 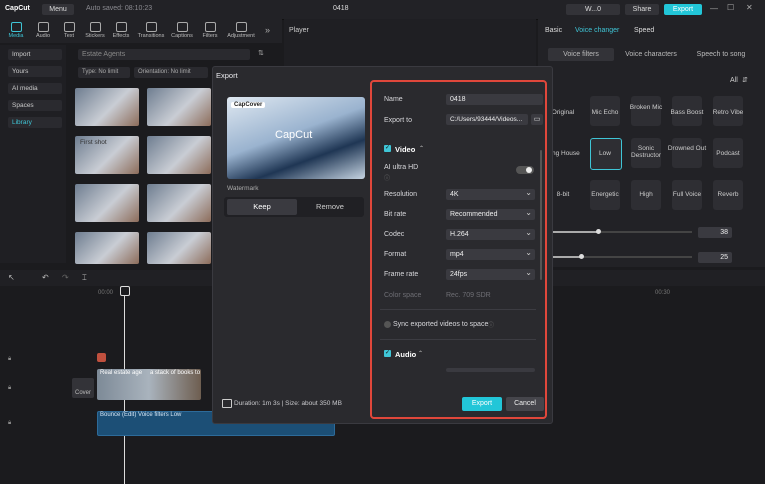 What do you see at coordinates (441, 324) in the screenshot?
I see `sync-label: Sync exported videos to space` at bounding box center [441, 324].